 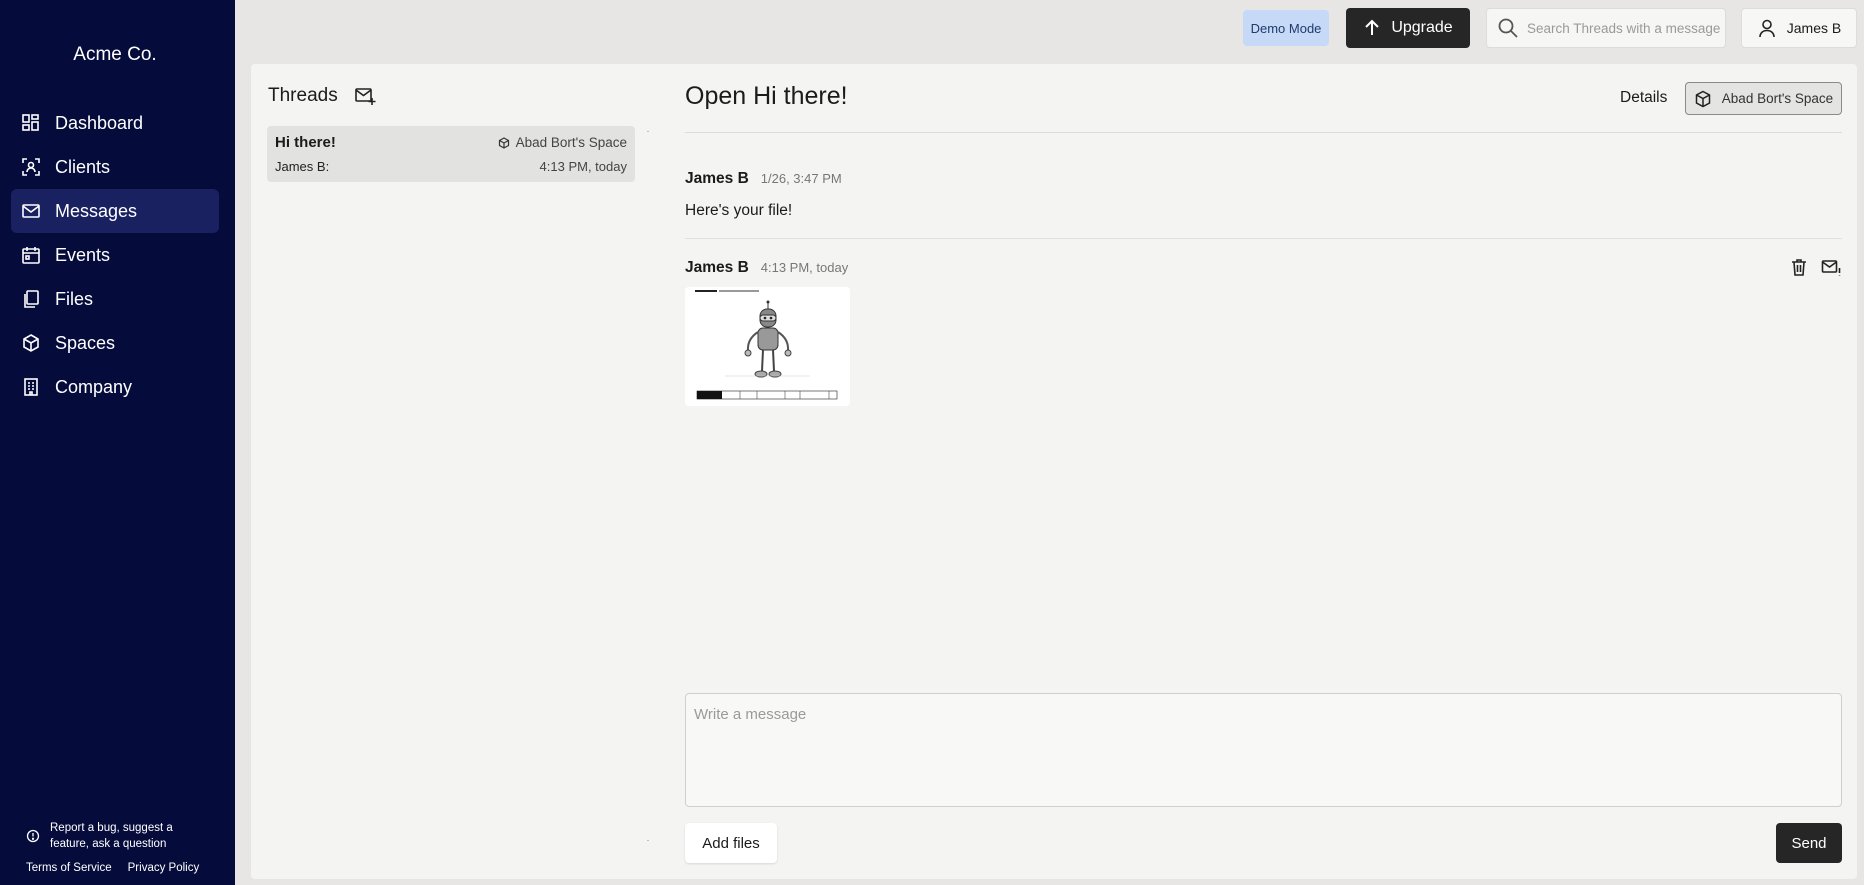 I want to click on brand-name: Acme Co., so click(x=115, y=55).